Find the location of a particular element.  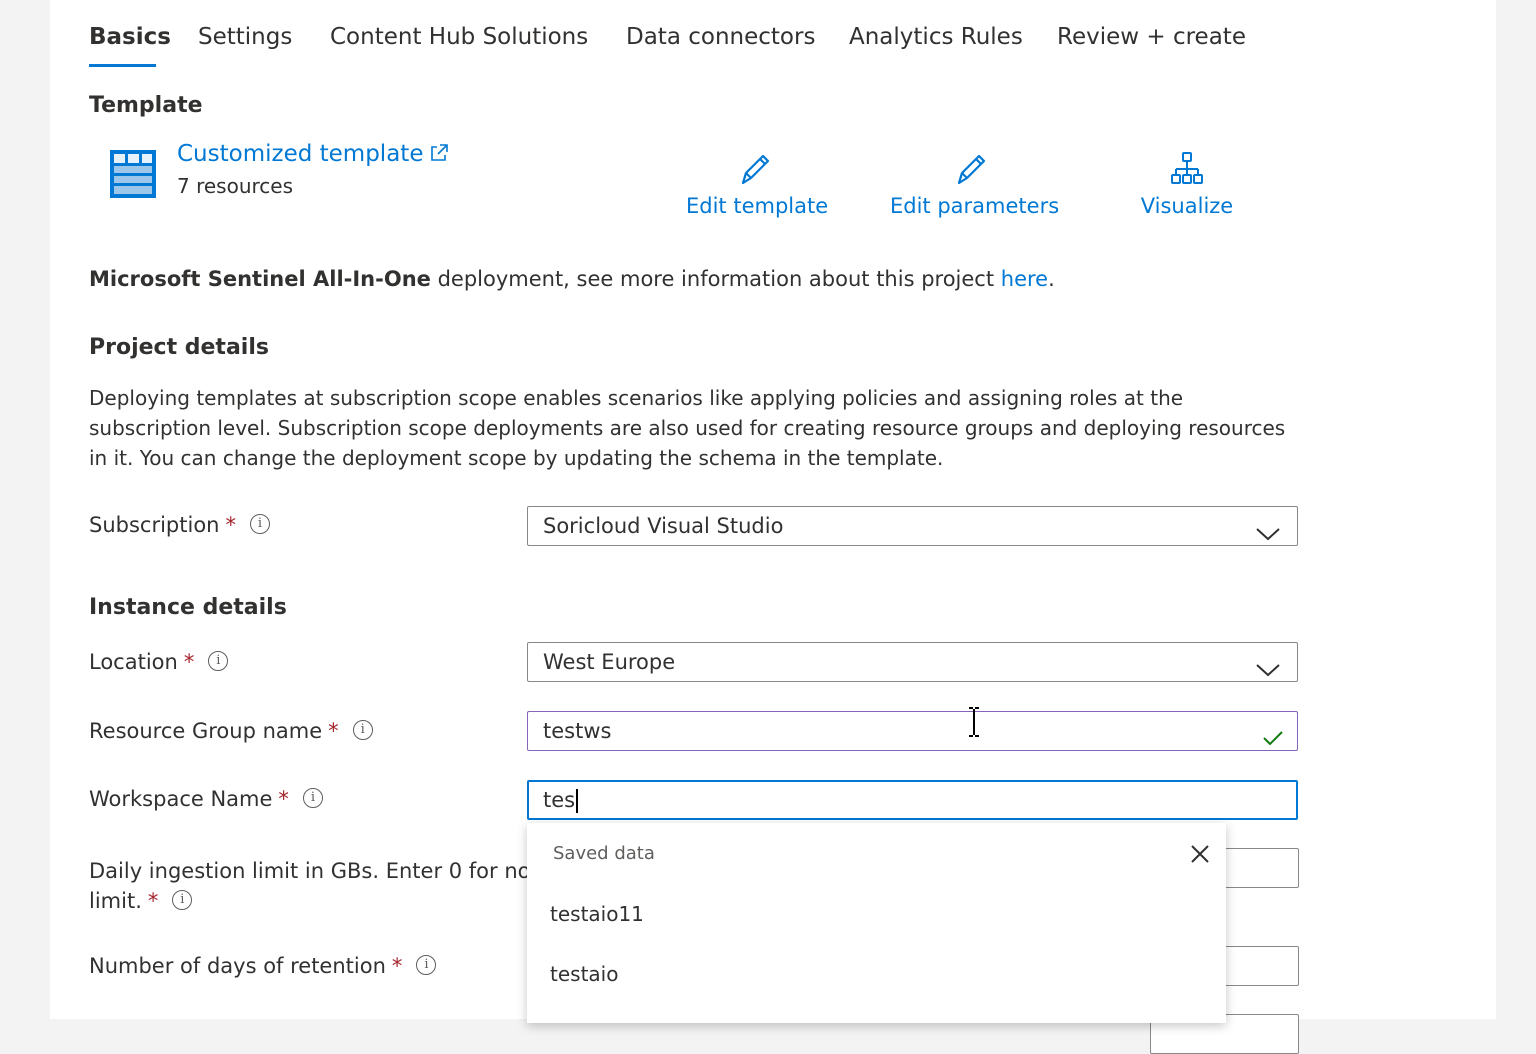

template-resource-count: 7 resources is located at coordinates (235, 186).